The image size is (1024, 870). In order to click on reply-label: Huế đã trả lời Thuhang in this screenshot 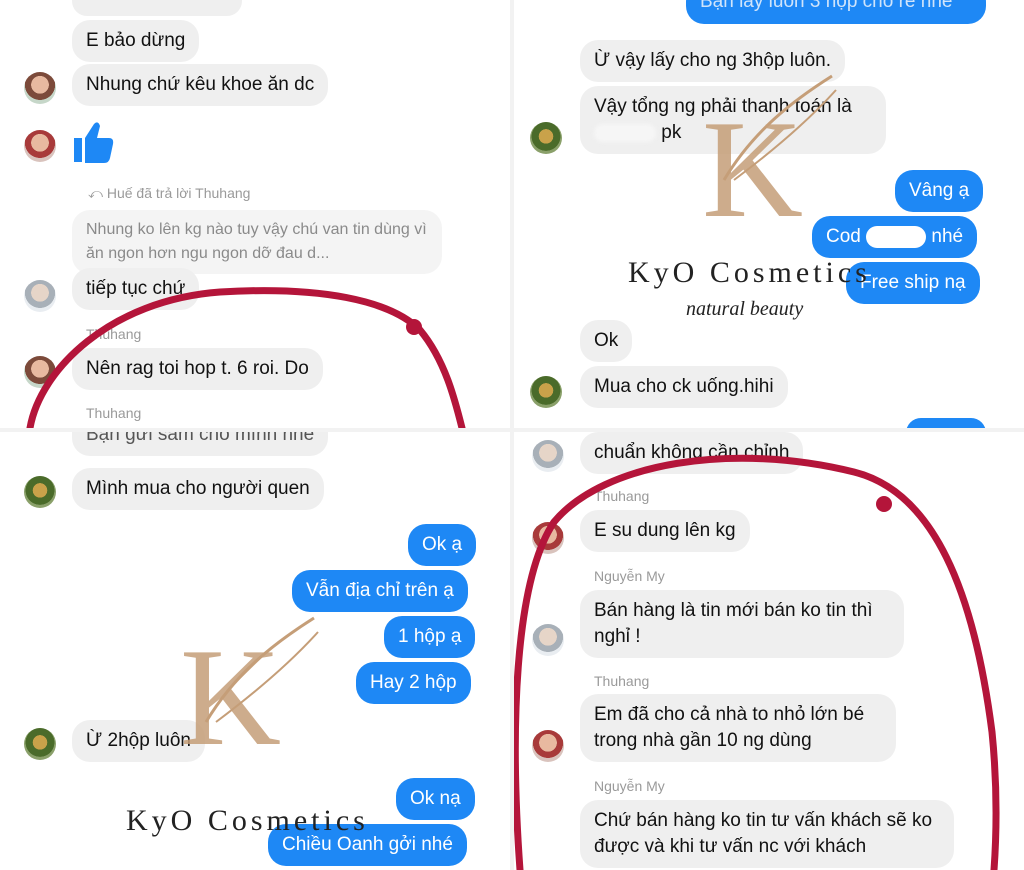, I will do `click(178, 193)`.